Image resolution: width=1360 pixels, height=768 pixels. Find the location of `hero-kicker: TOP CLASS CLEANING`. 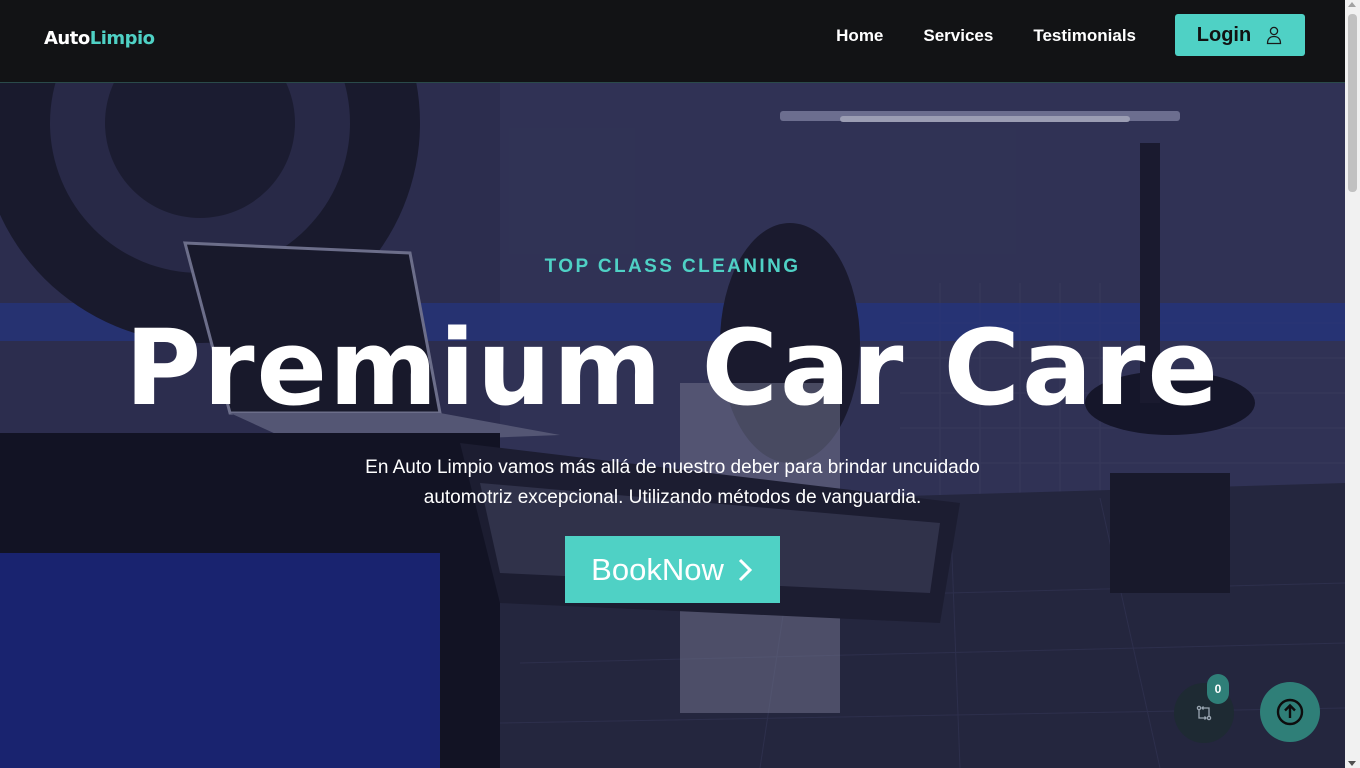

hero-kicker: TOP CLASS CLEANING is located at coordinates (672, 266).